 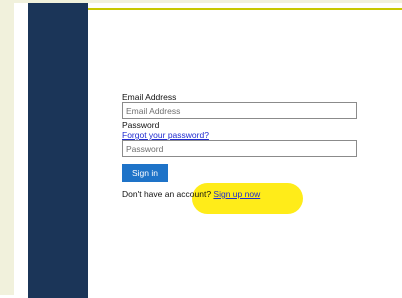 I want to click on signup-row: Don't have an account? Sign up now, so click(x=239, y=194).